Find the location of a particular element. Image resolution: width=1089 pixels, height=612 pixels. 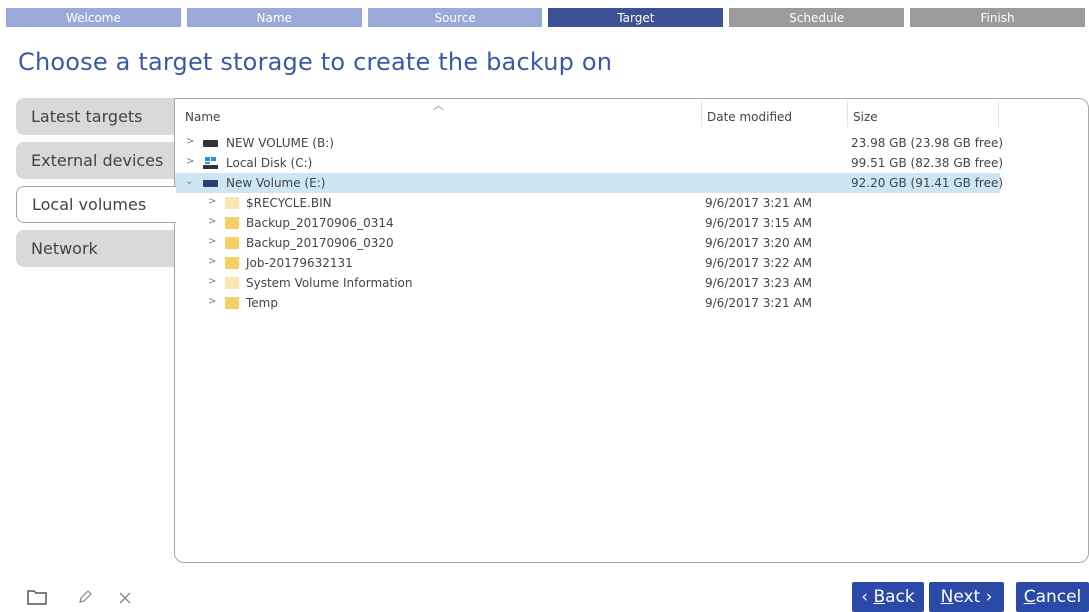

row-date: 9/6/2017 3:23 AM is located at coordinates (759, 283).